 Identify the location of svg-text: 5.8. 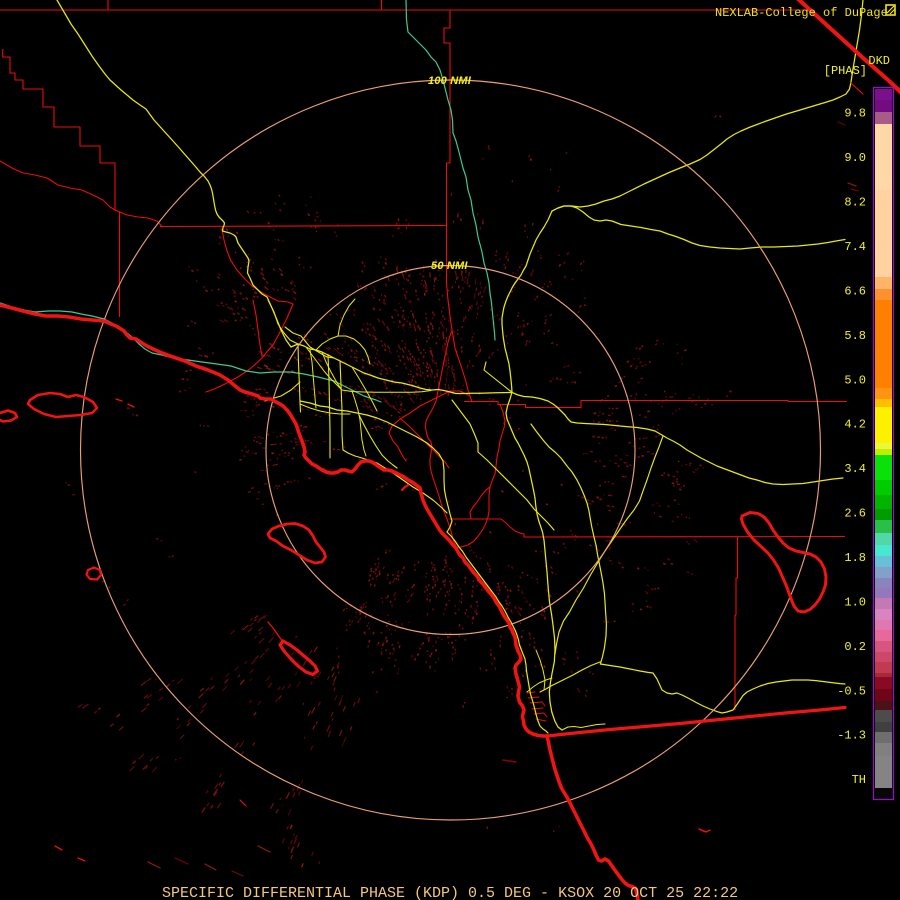
(855, 336).